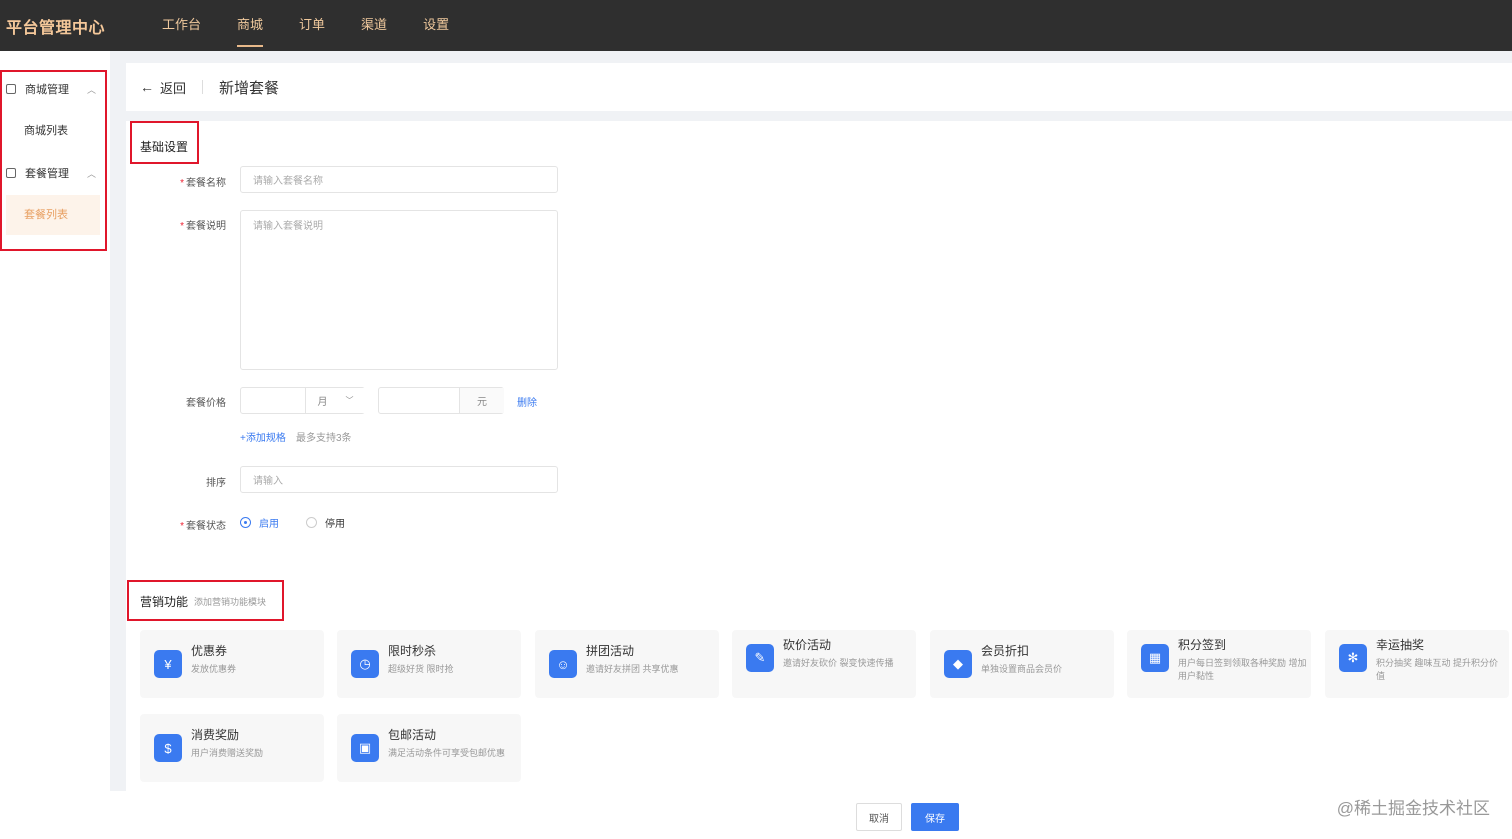 The width and height of the screenshot is (1512, 839). What do you see at coordinates (365, 664) in the screenshot?
I see `clock-icon: ◷` at bounding box center [365, 664].